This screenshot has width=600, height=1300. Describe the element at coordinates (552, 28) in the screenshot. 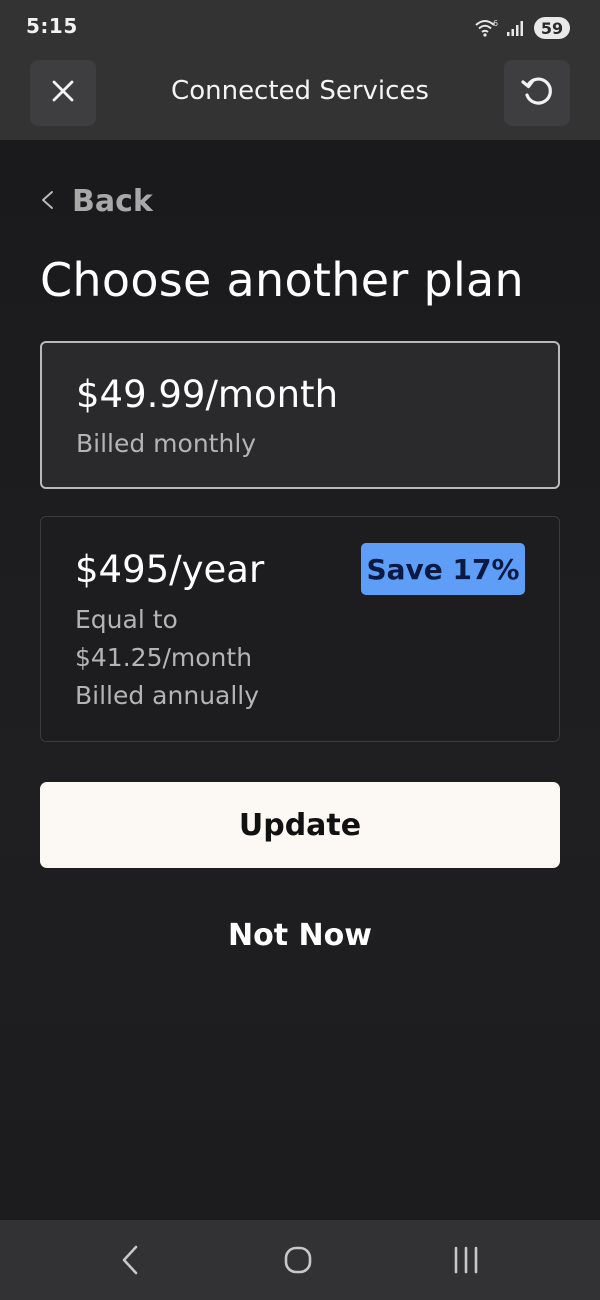

I see `battery-indicator: 59` at that location.